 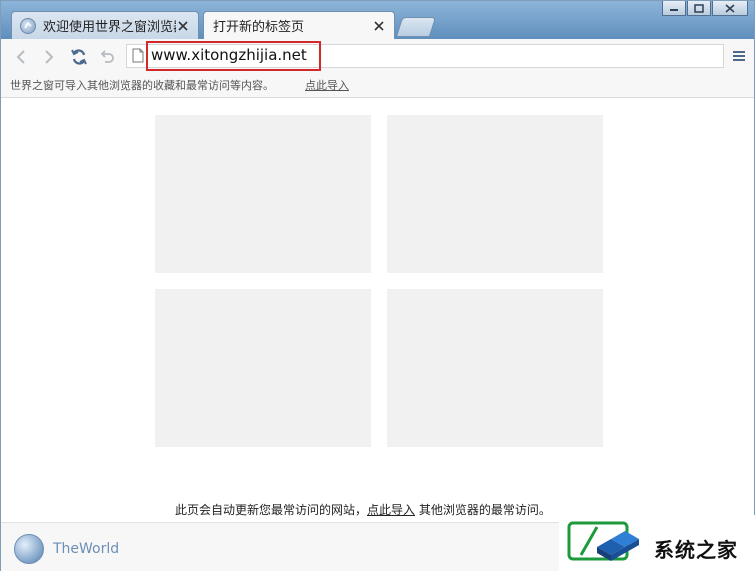 I want to click on page-icon, so click(x=138, y=55).